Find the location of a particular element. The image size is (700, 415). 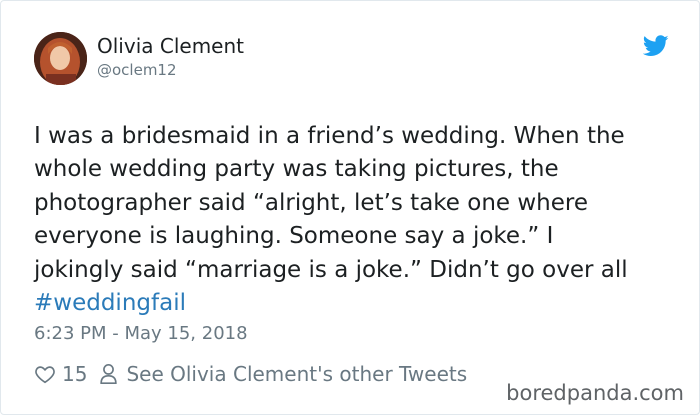

heart-icon is located at coordinates (45, 375).